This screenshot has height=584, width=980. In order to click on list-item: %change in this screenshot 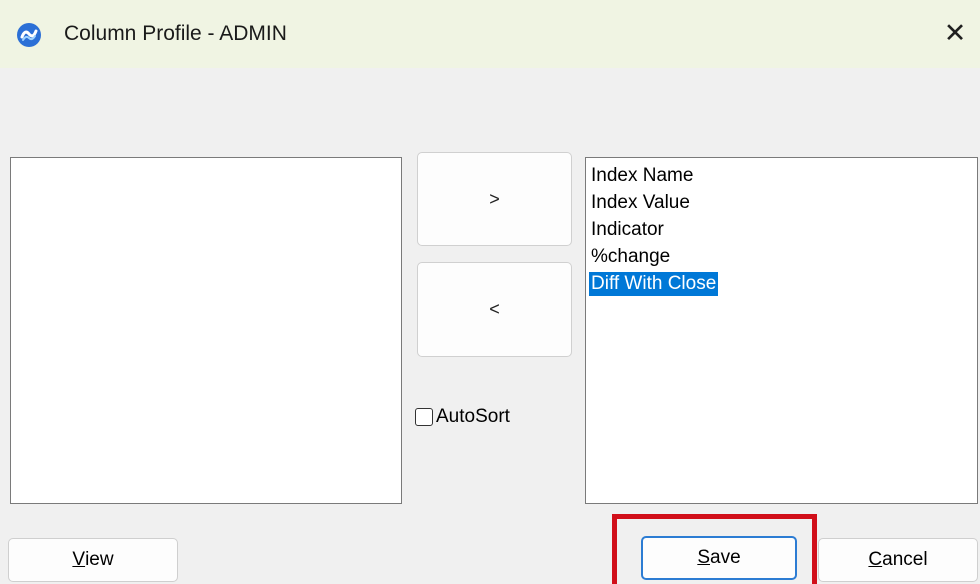, I will do `click(781, 256)`.